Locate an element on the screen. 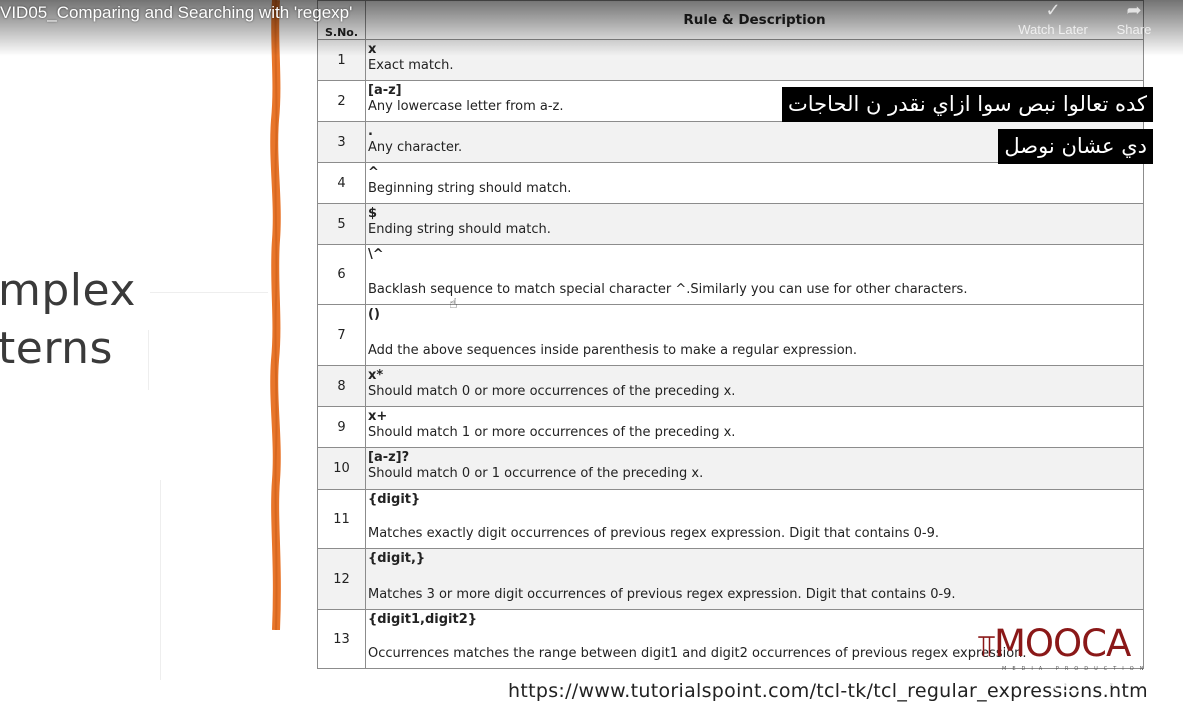 This screenshot has height=702, width=1183. row-number: 11 is located at coordinates (341, 519).